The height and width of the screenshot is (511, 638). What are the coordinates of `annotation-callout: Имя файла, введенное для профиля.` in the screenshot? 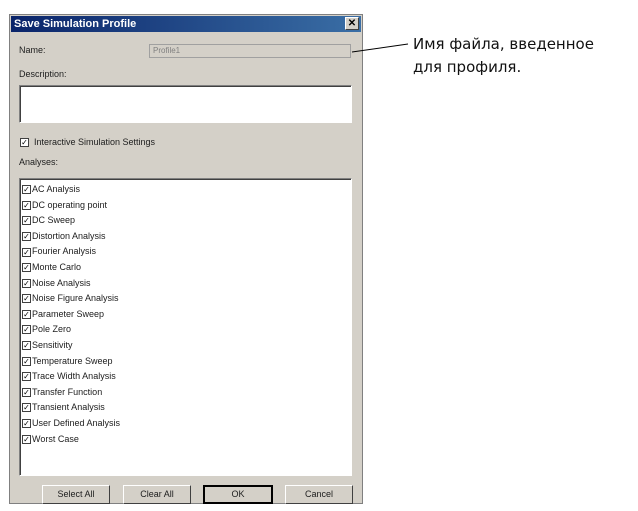 It's located at (503, 56).